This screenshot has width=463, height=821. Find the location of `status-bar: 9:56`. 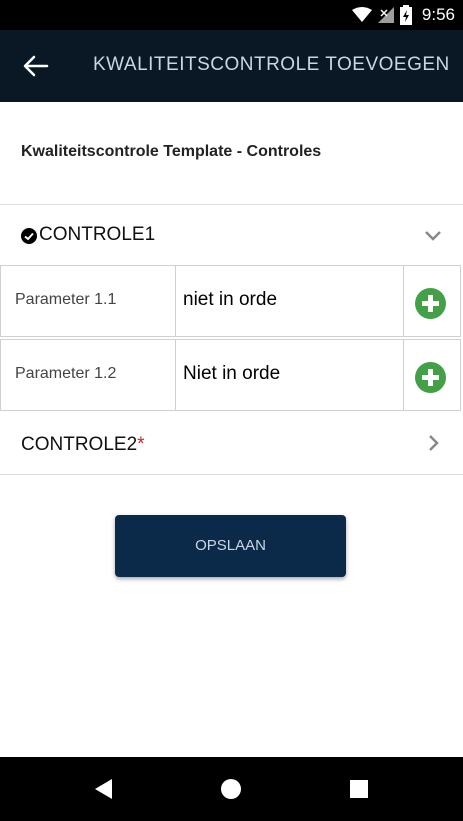

status-bar: 9:56 is located at coordinates (231, 15).